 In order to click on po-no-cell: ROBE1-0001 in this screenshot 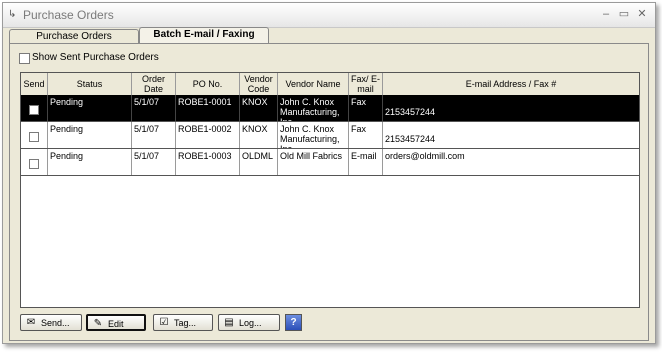, I will do `click(208, 108)`.